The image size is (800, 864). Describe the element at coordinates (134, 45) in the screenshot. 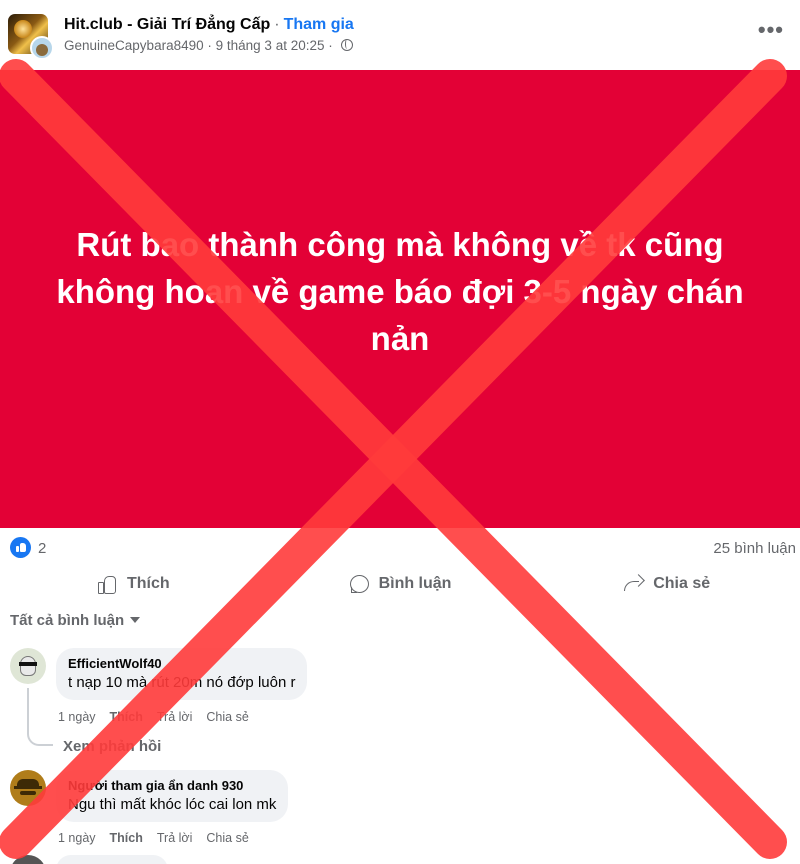

I see `author-name-link: GenuineCapybara8490` at that location.